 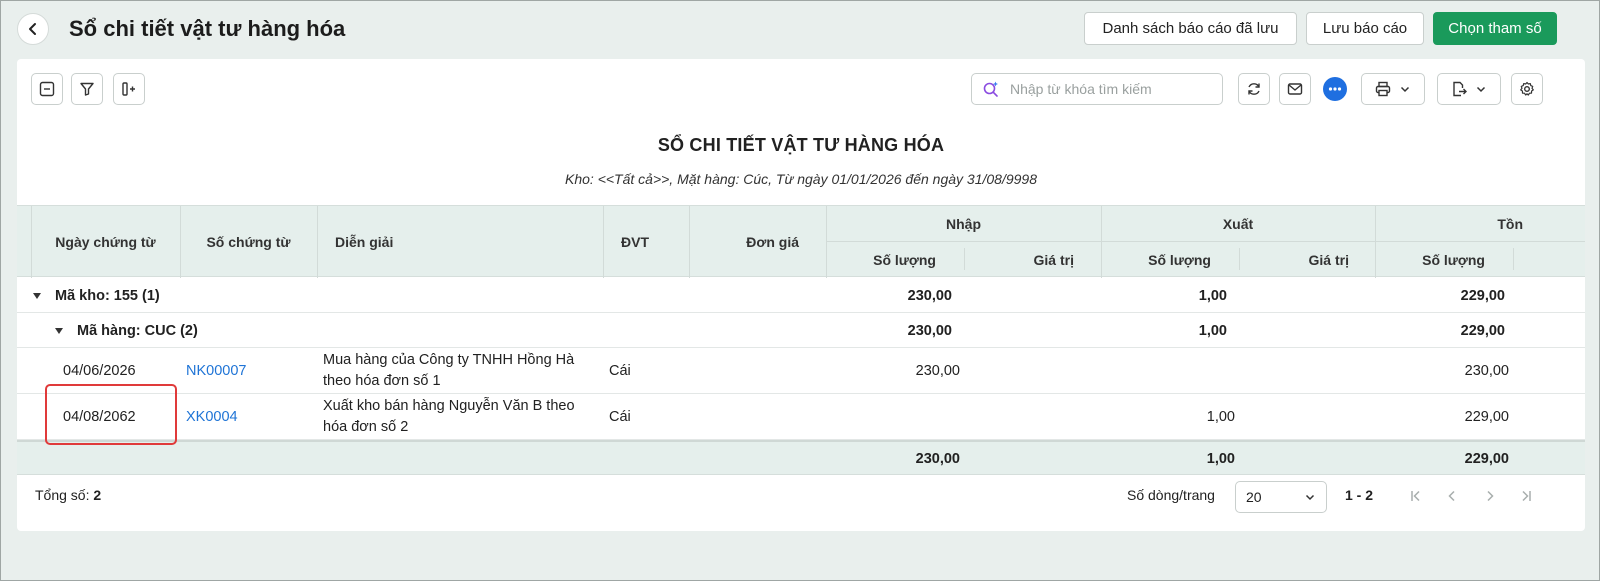 I want to click on page-range: 1 - 2, so click(x=1359, y=495).